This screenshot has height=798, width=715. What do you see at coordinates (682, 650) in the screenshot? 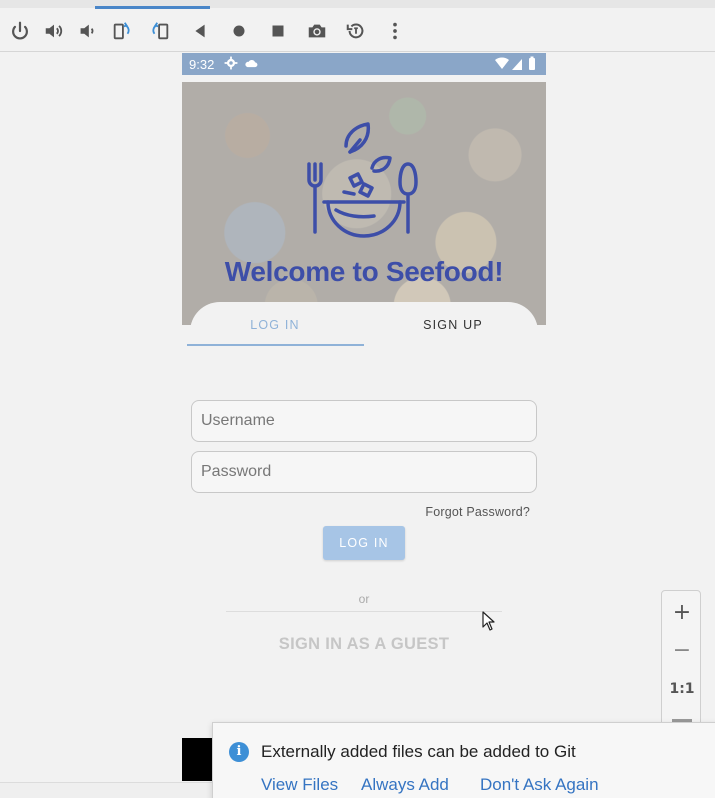
I see `zoom-out-button: −` at bounding box center [682, 650].